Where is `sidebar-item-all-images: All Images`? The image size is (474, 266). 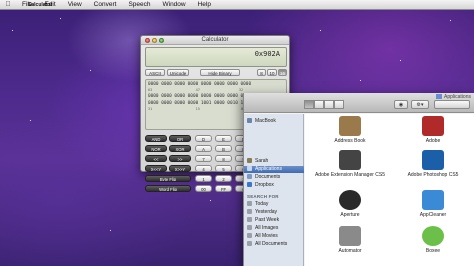 sidebar-item-all-images: All Images is located at coordinates (275, 228).